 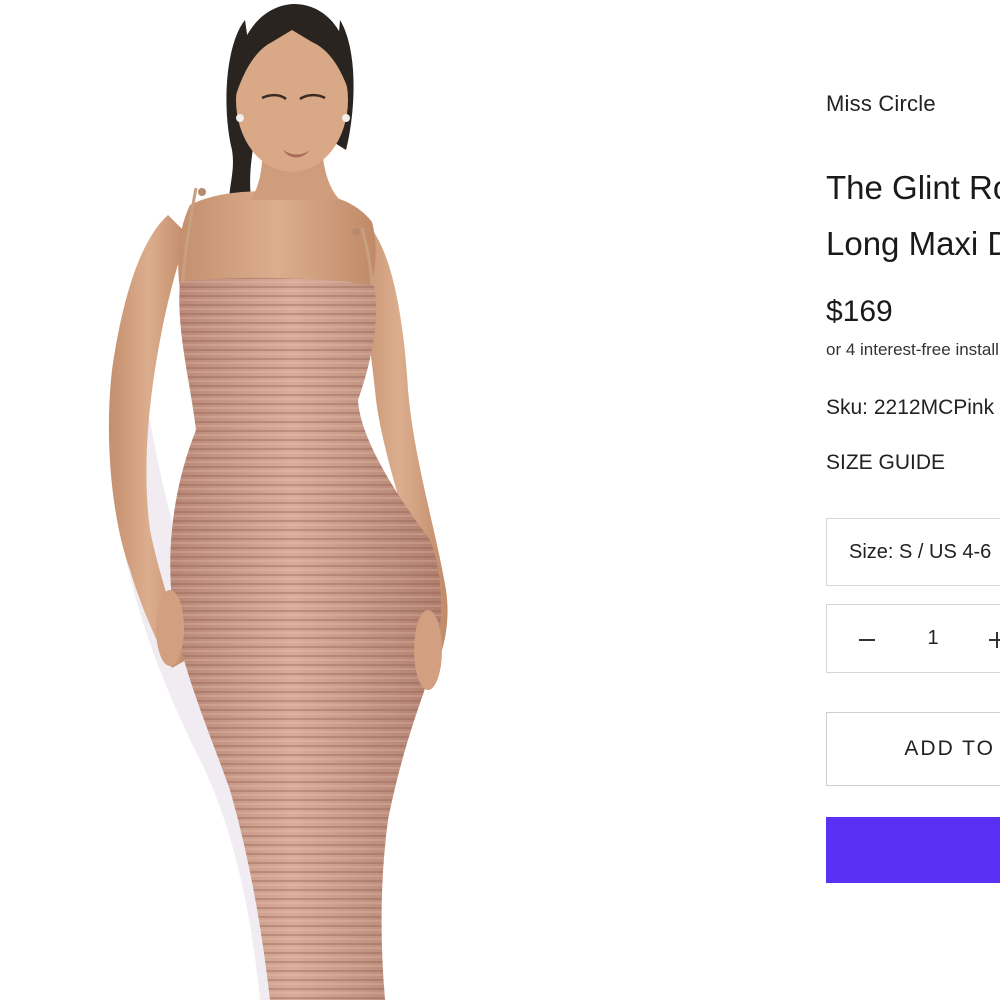 I want to click on quantity-stepper: 1, so click(x=913, y=638).